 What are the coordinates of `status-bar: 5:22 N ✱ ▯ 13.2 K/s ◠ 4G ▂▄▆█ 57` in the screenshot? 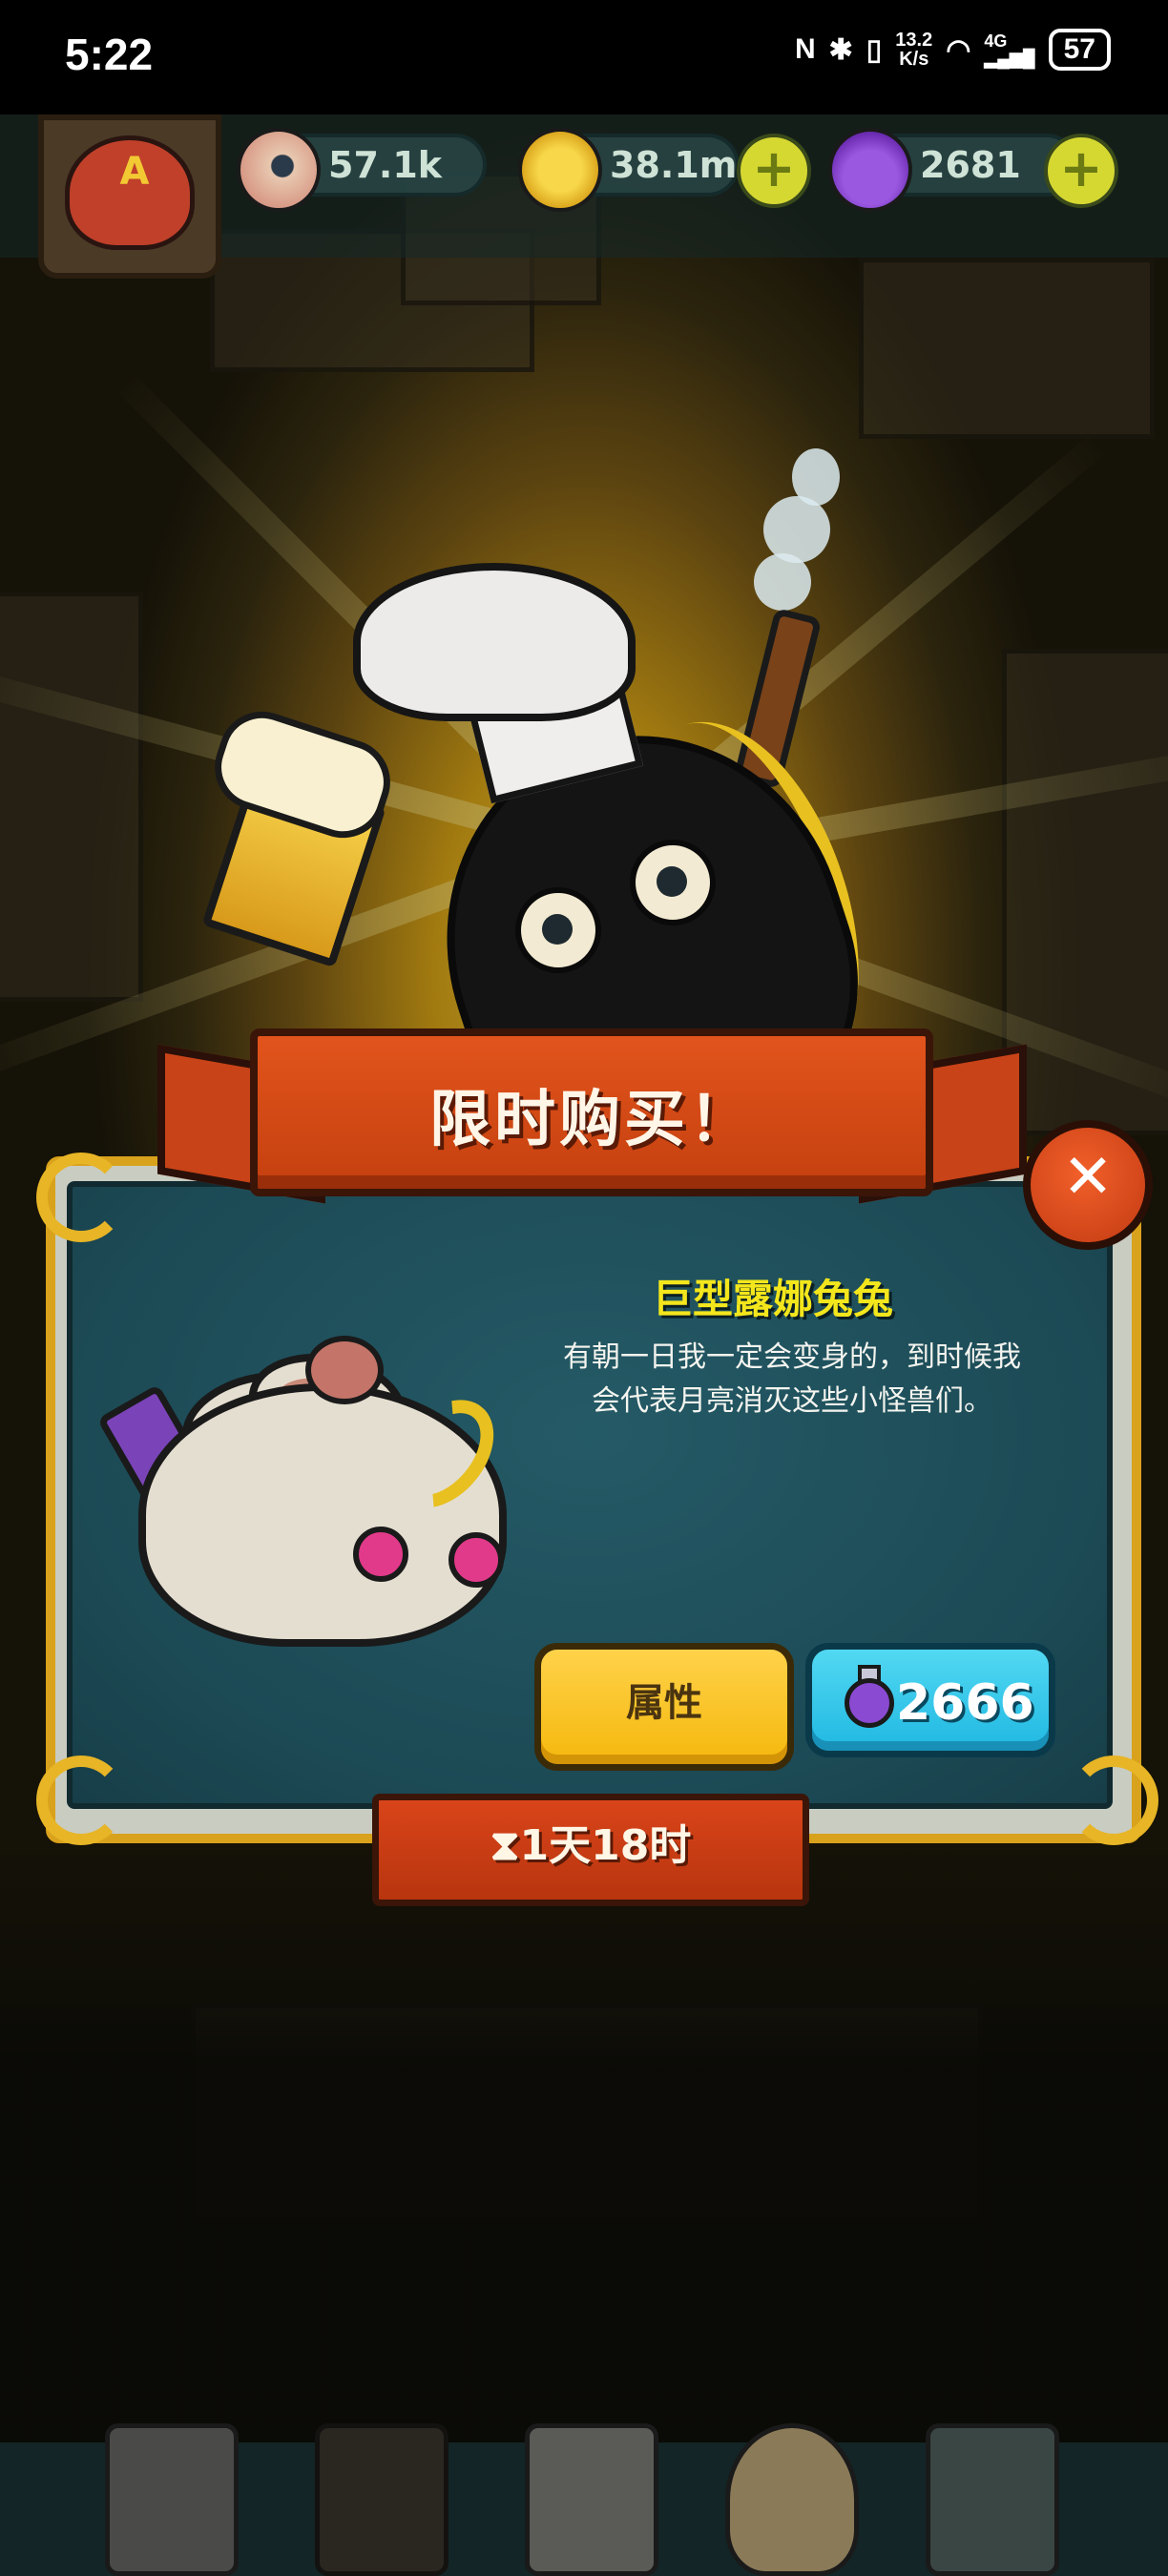 It's located at (584, 57).